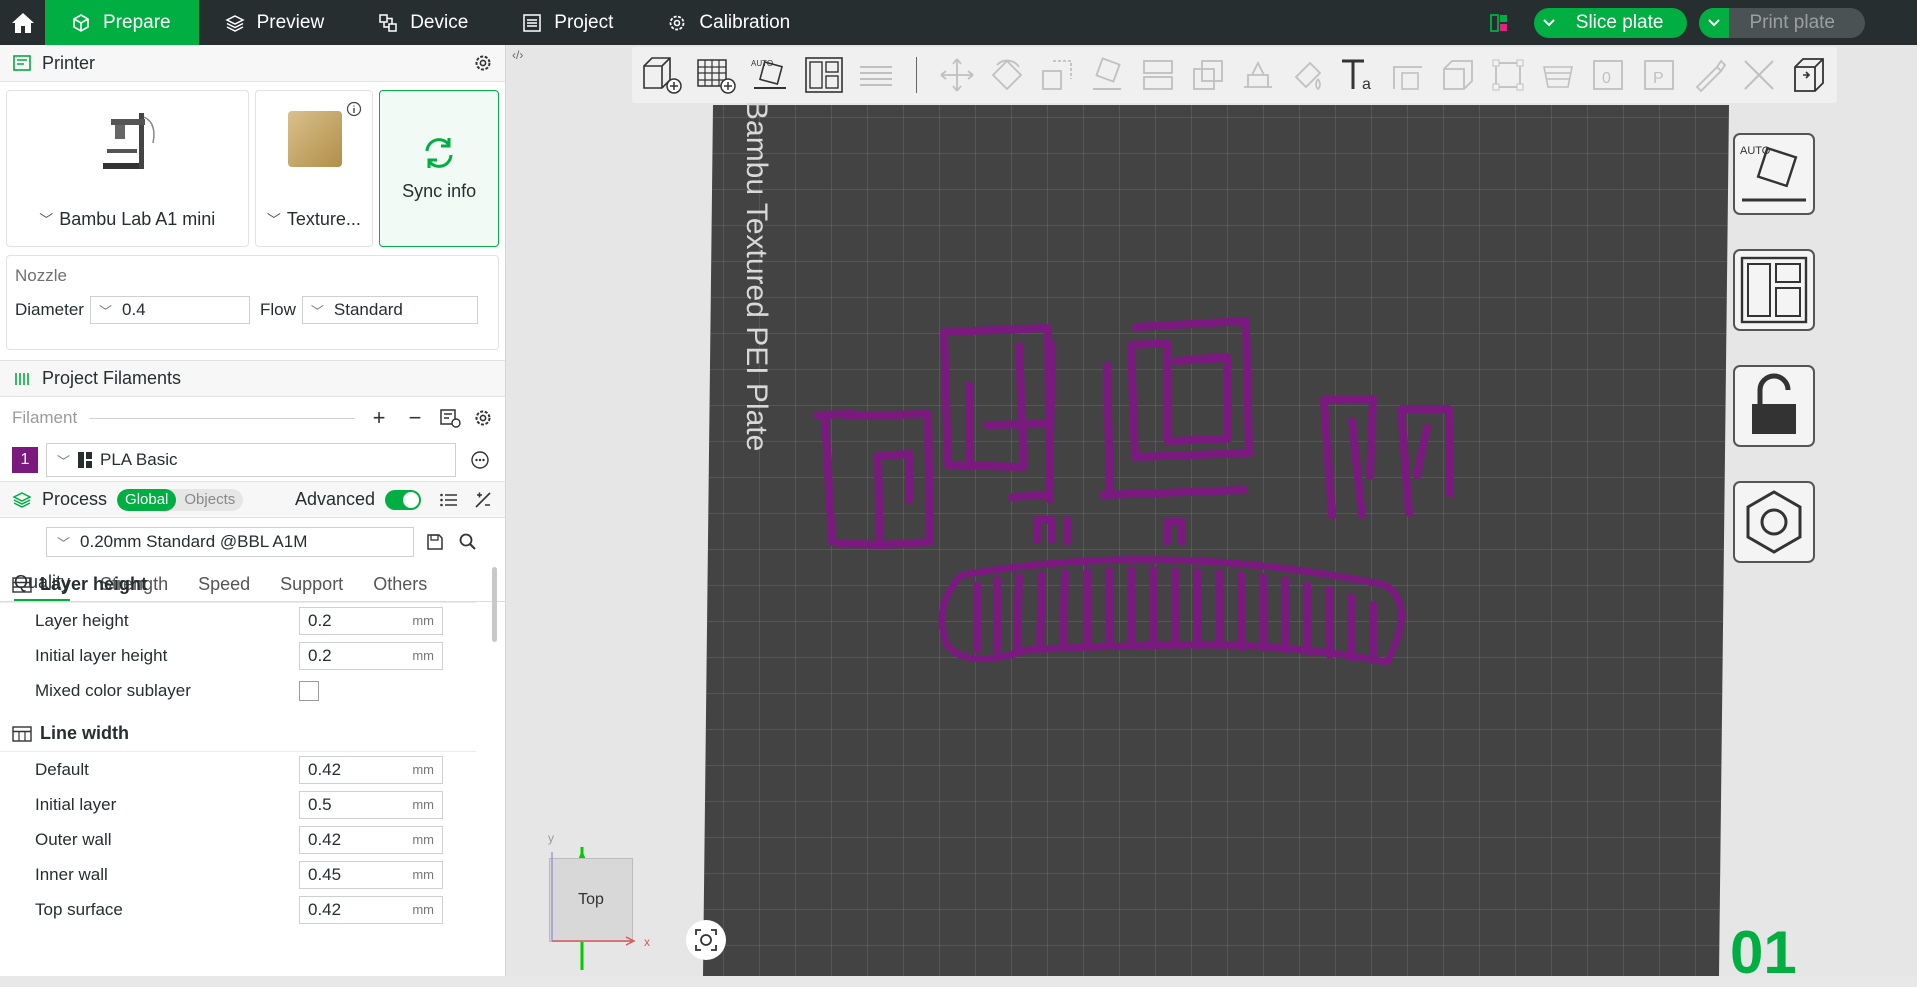 This screenshot has height=987, width=1917. I want to click on filament-select: ﹀ PLA Basic, so click(251, 460).